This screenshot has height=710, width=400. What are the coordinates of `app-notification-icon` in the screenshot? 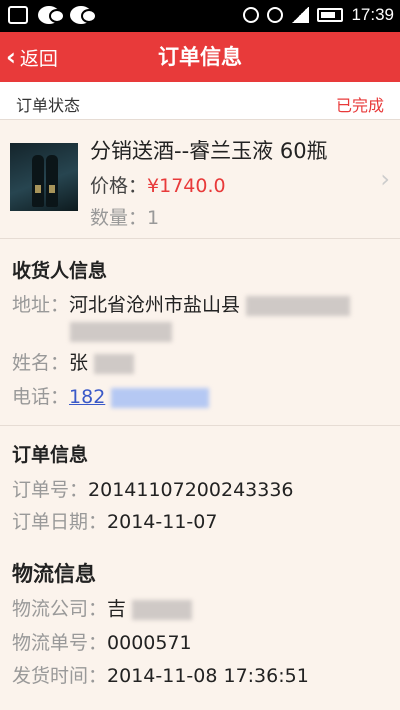 It's located at (18, 15).